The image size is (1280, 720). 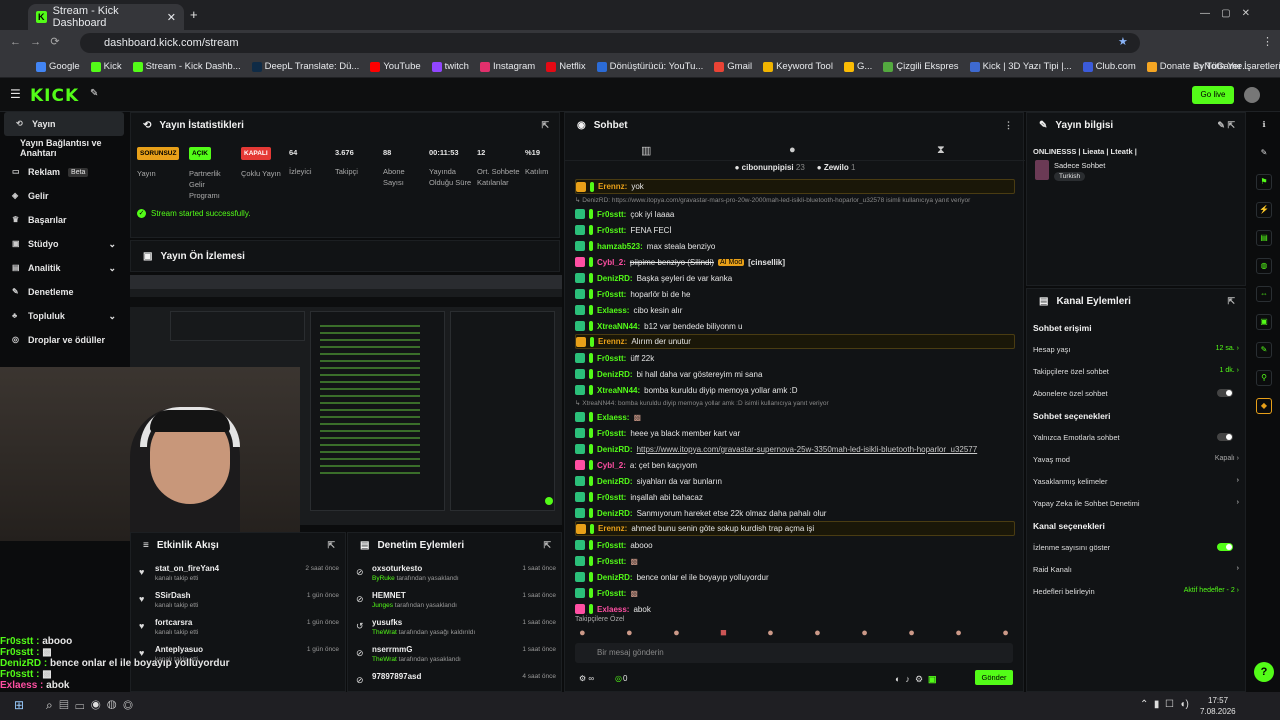 I want to click on rail-icon: ⚑, so click(x=1264, y=182).